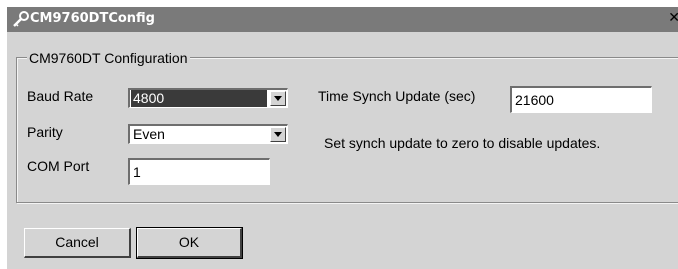 Image resolution: width=678 pixels, height=269 pixels. What do you see at coordinates (92, 18) in the screenshot?
I see `window-title: CM9760DTConfig` at bounding box center [92, 18].